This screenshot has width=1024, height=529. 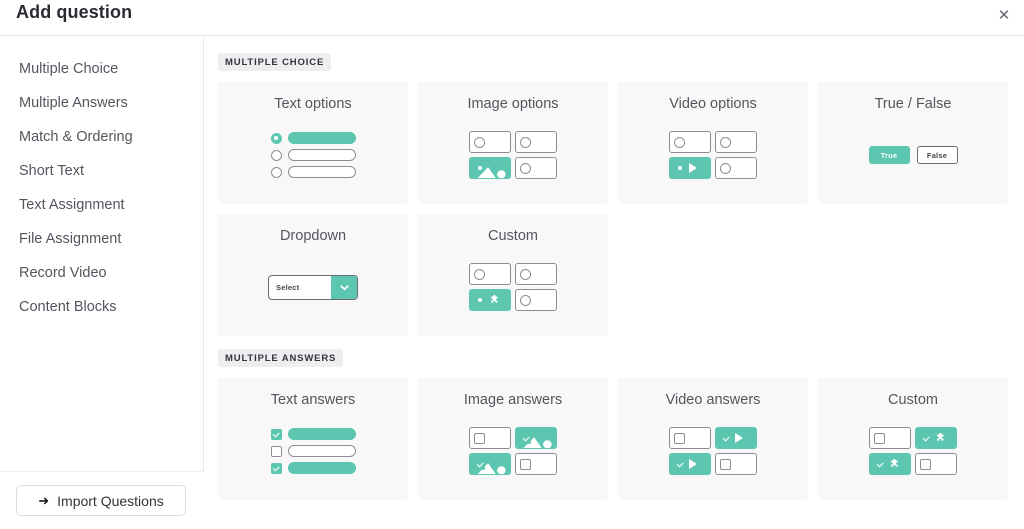 I want to click on card-title: Text answers, so click(x=313, y=400).